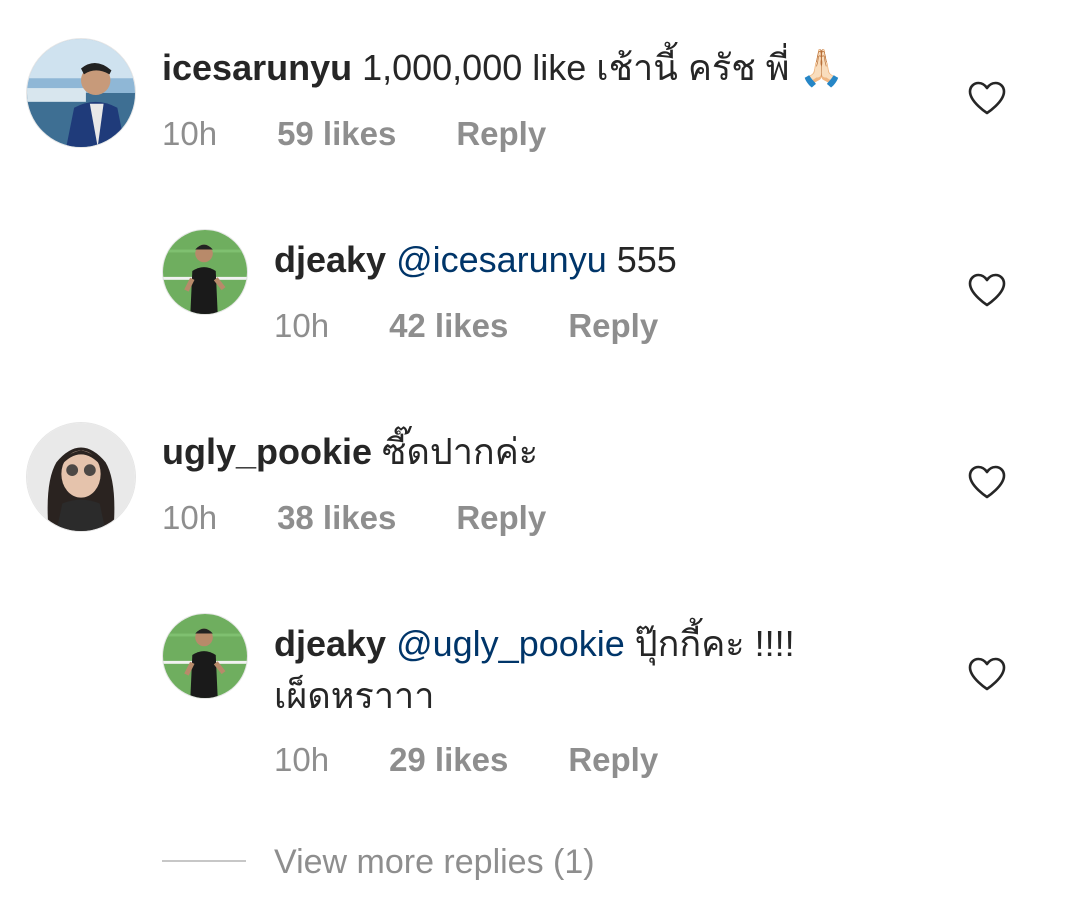  I want to click on comment-body: ปุ๊กกี้คะ !!!!, so click(709, 643).